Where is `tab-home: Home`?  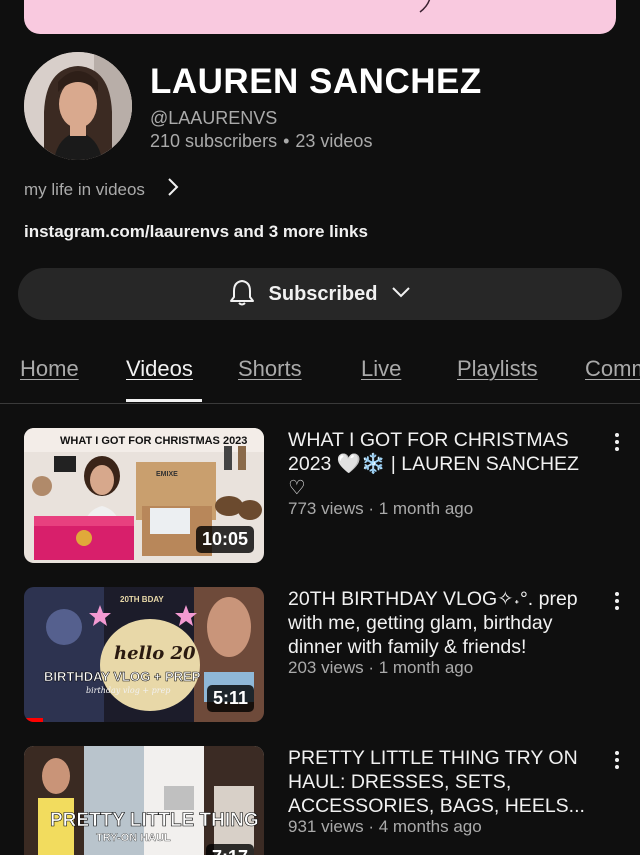
tab-home: Home is located at coordinates (49, 369).